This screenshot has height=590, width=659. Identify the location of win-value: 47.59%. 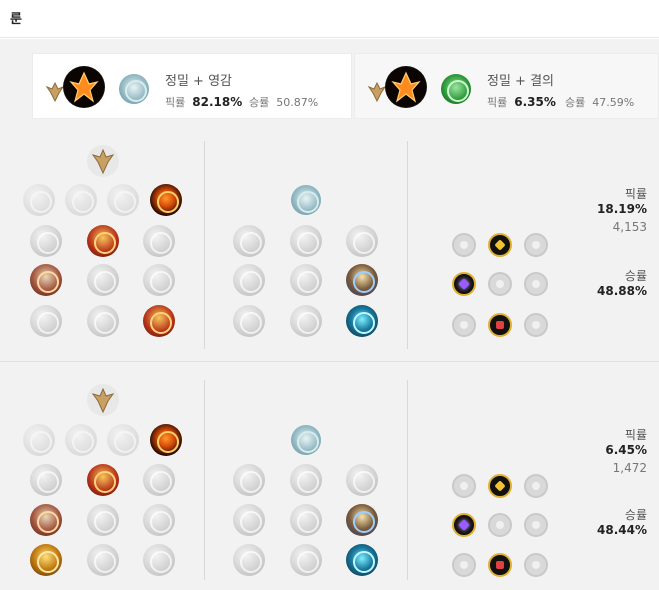
(613, 102).